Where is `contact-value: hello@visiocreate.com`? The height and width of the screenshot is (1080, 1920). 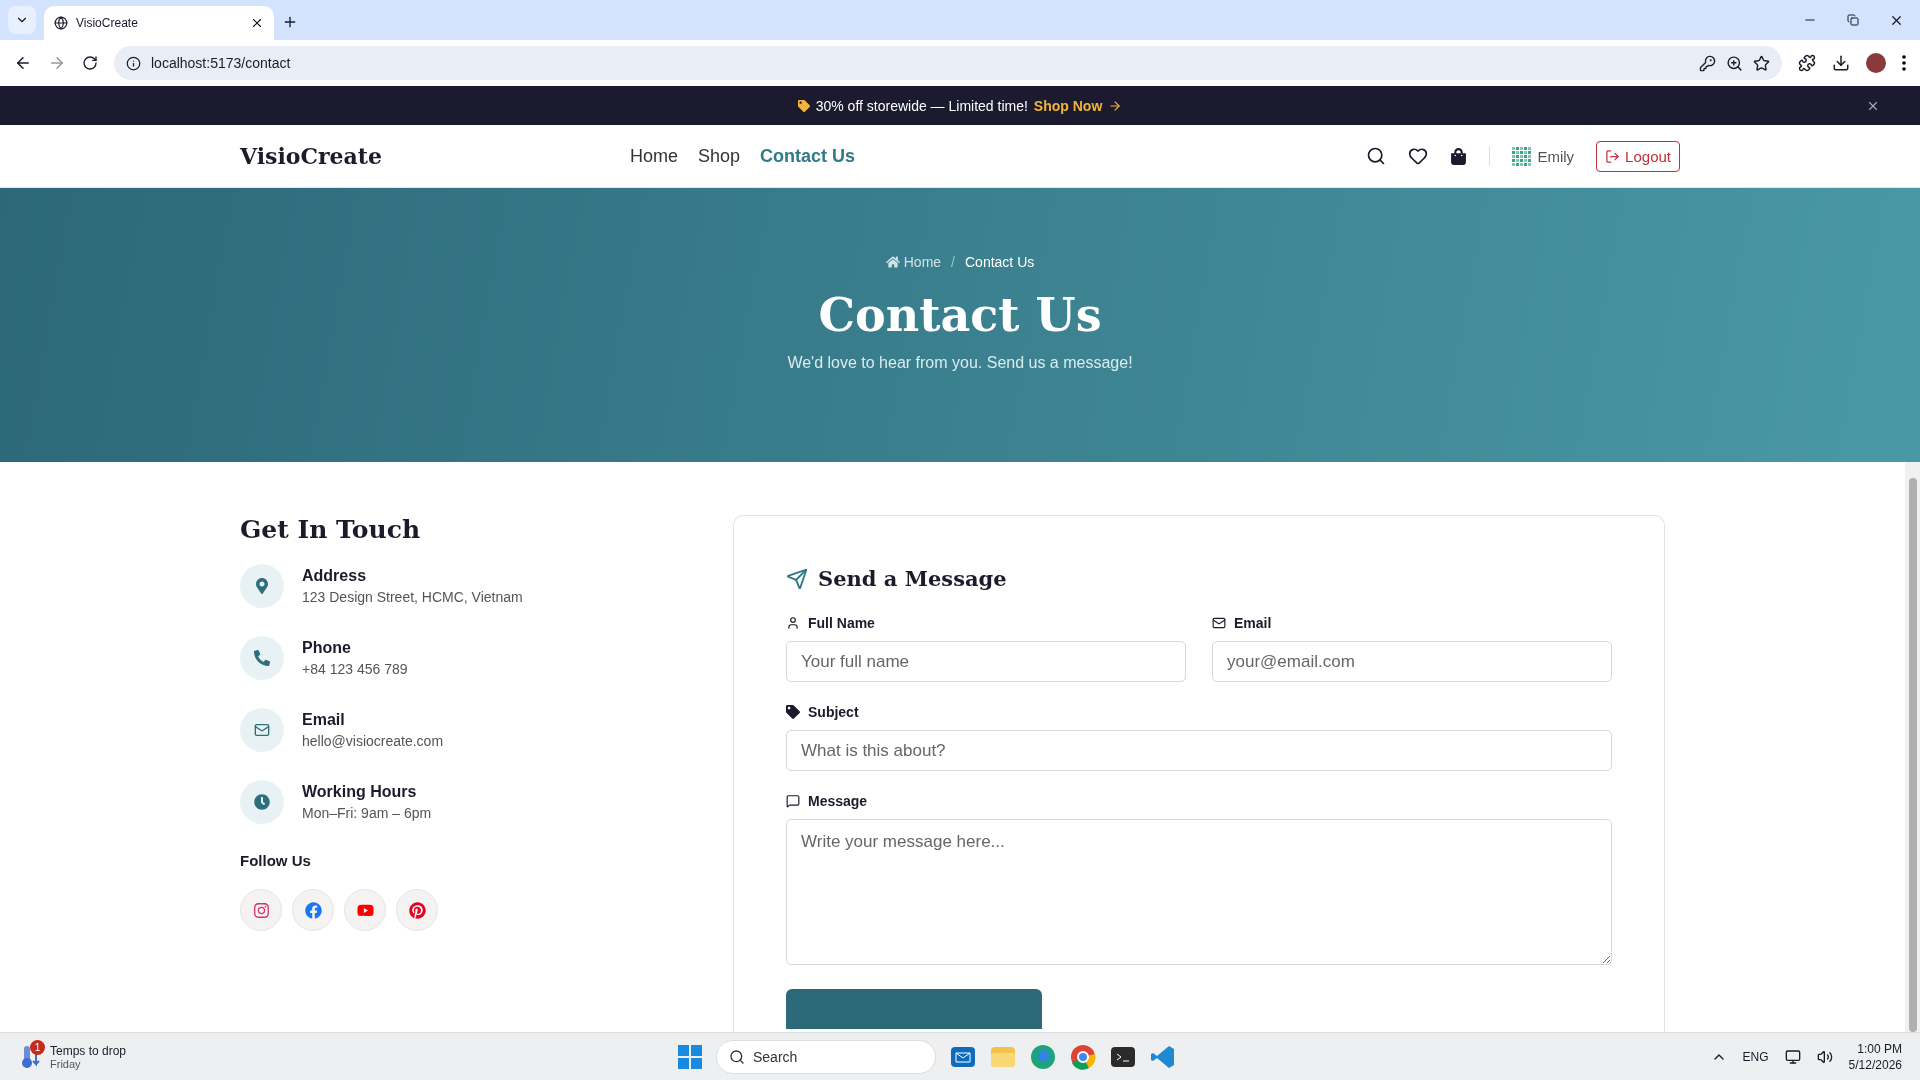 contact-value: hello@visiocreate.com is located at coordinates (373, 741).